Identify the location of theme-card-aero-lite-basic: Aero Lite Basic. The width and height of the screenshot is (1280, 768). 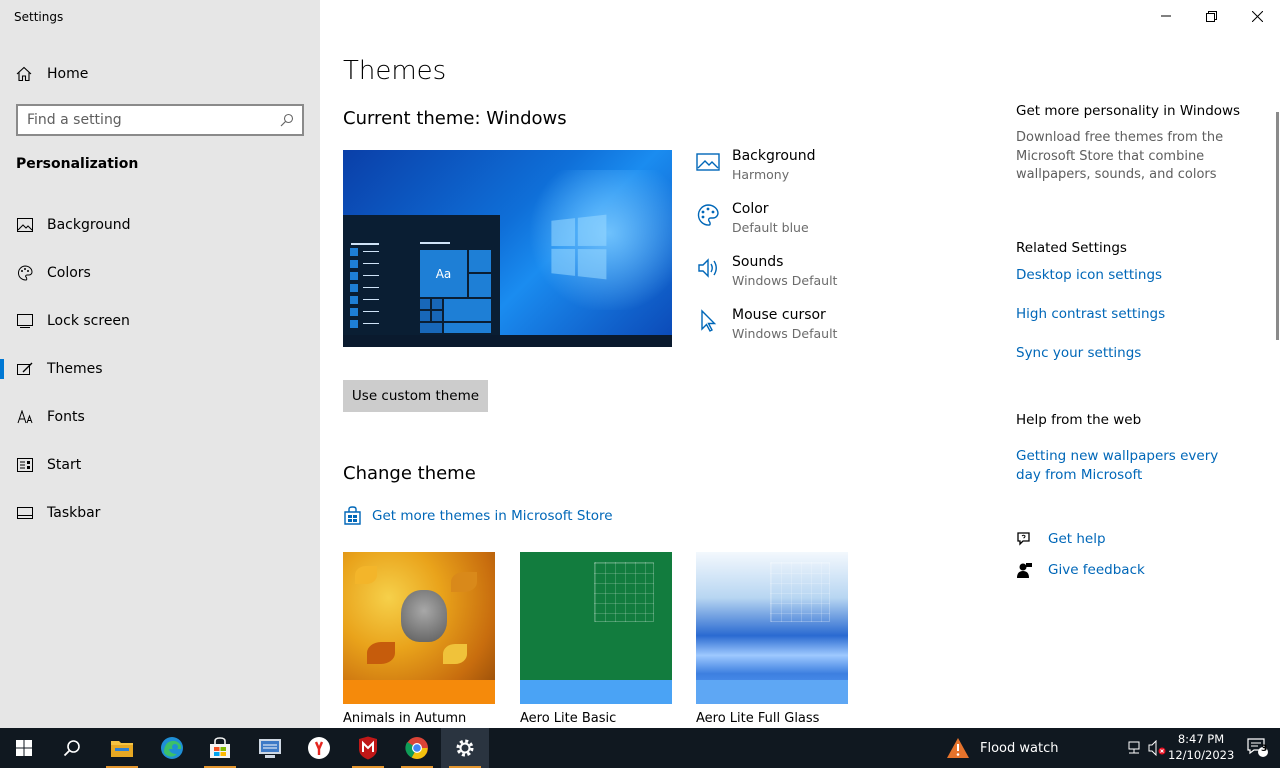
(596, 640).